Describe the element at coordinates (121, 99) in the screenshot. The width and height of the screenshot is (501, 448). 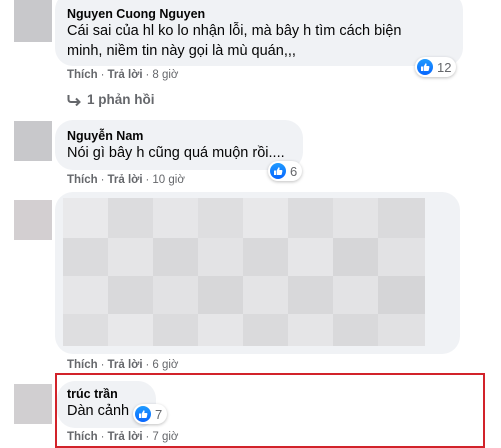
I see `view-replies-label: 1 phản hồi` at that location.